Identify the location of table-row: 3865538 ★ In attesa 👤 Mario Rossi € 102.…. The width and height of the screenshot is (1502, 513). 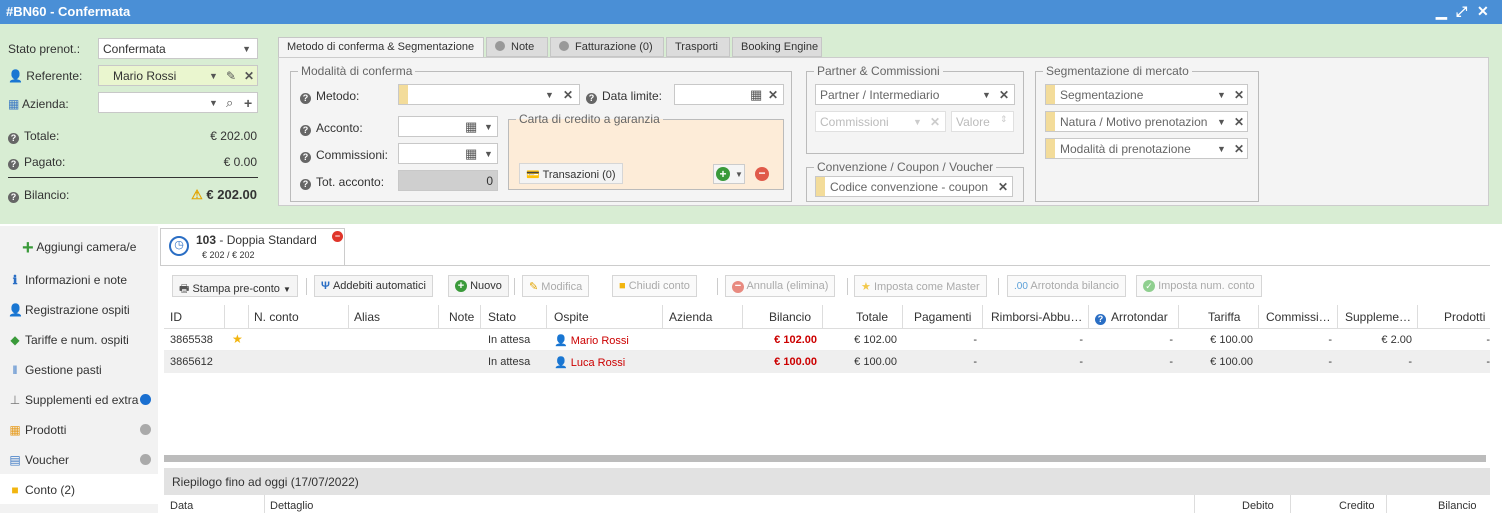
(827, 340).